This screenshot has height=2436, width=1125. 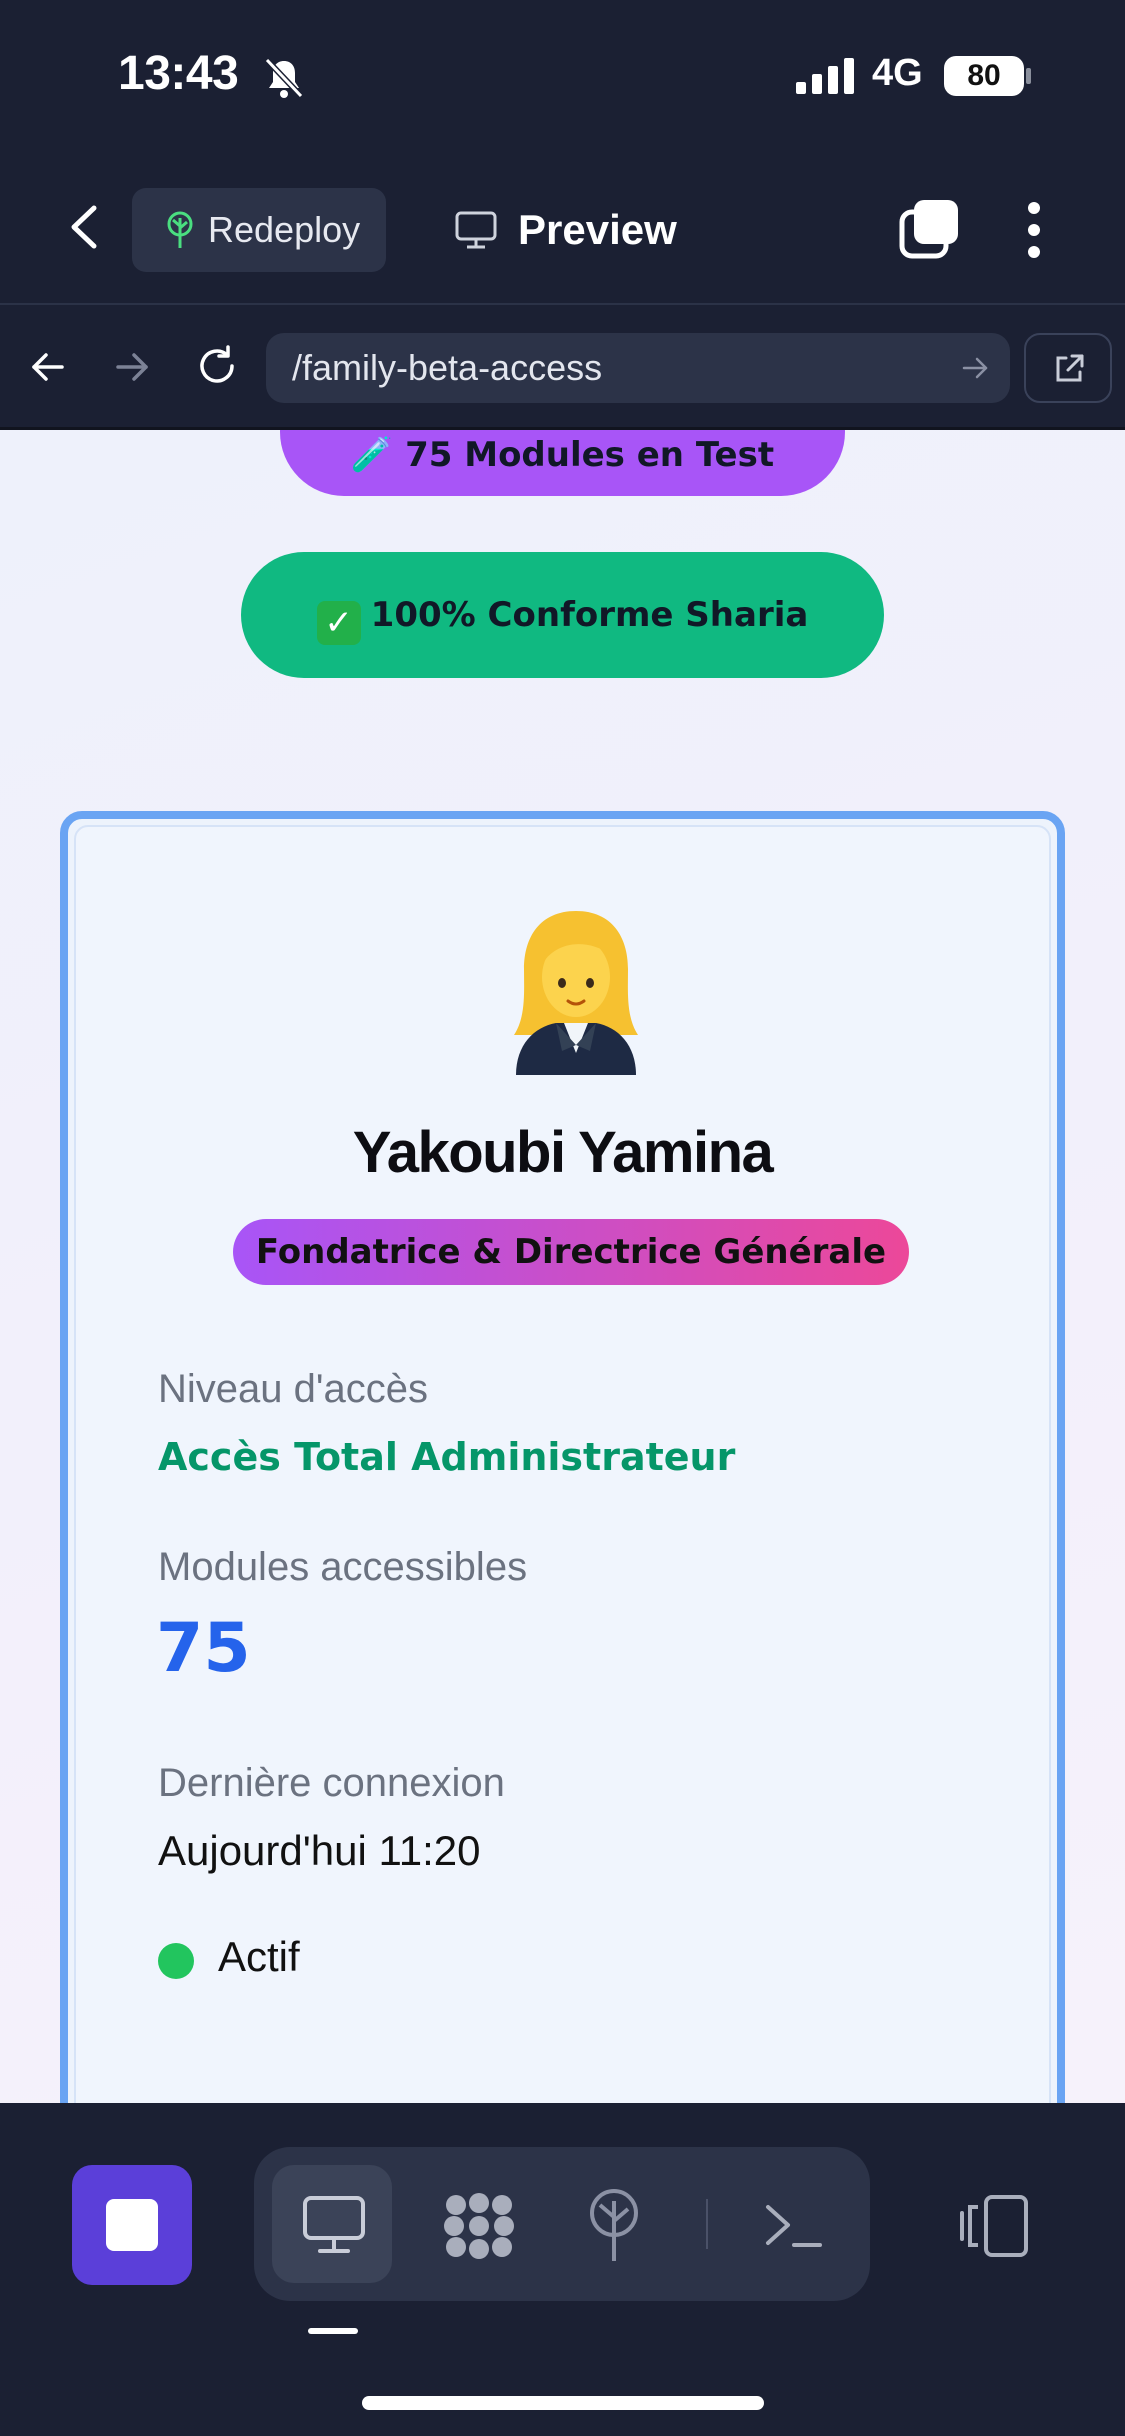 I want to click on url-text: /family-beta-access, so click(x=447, y=367).